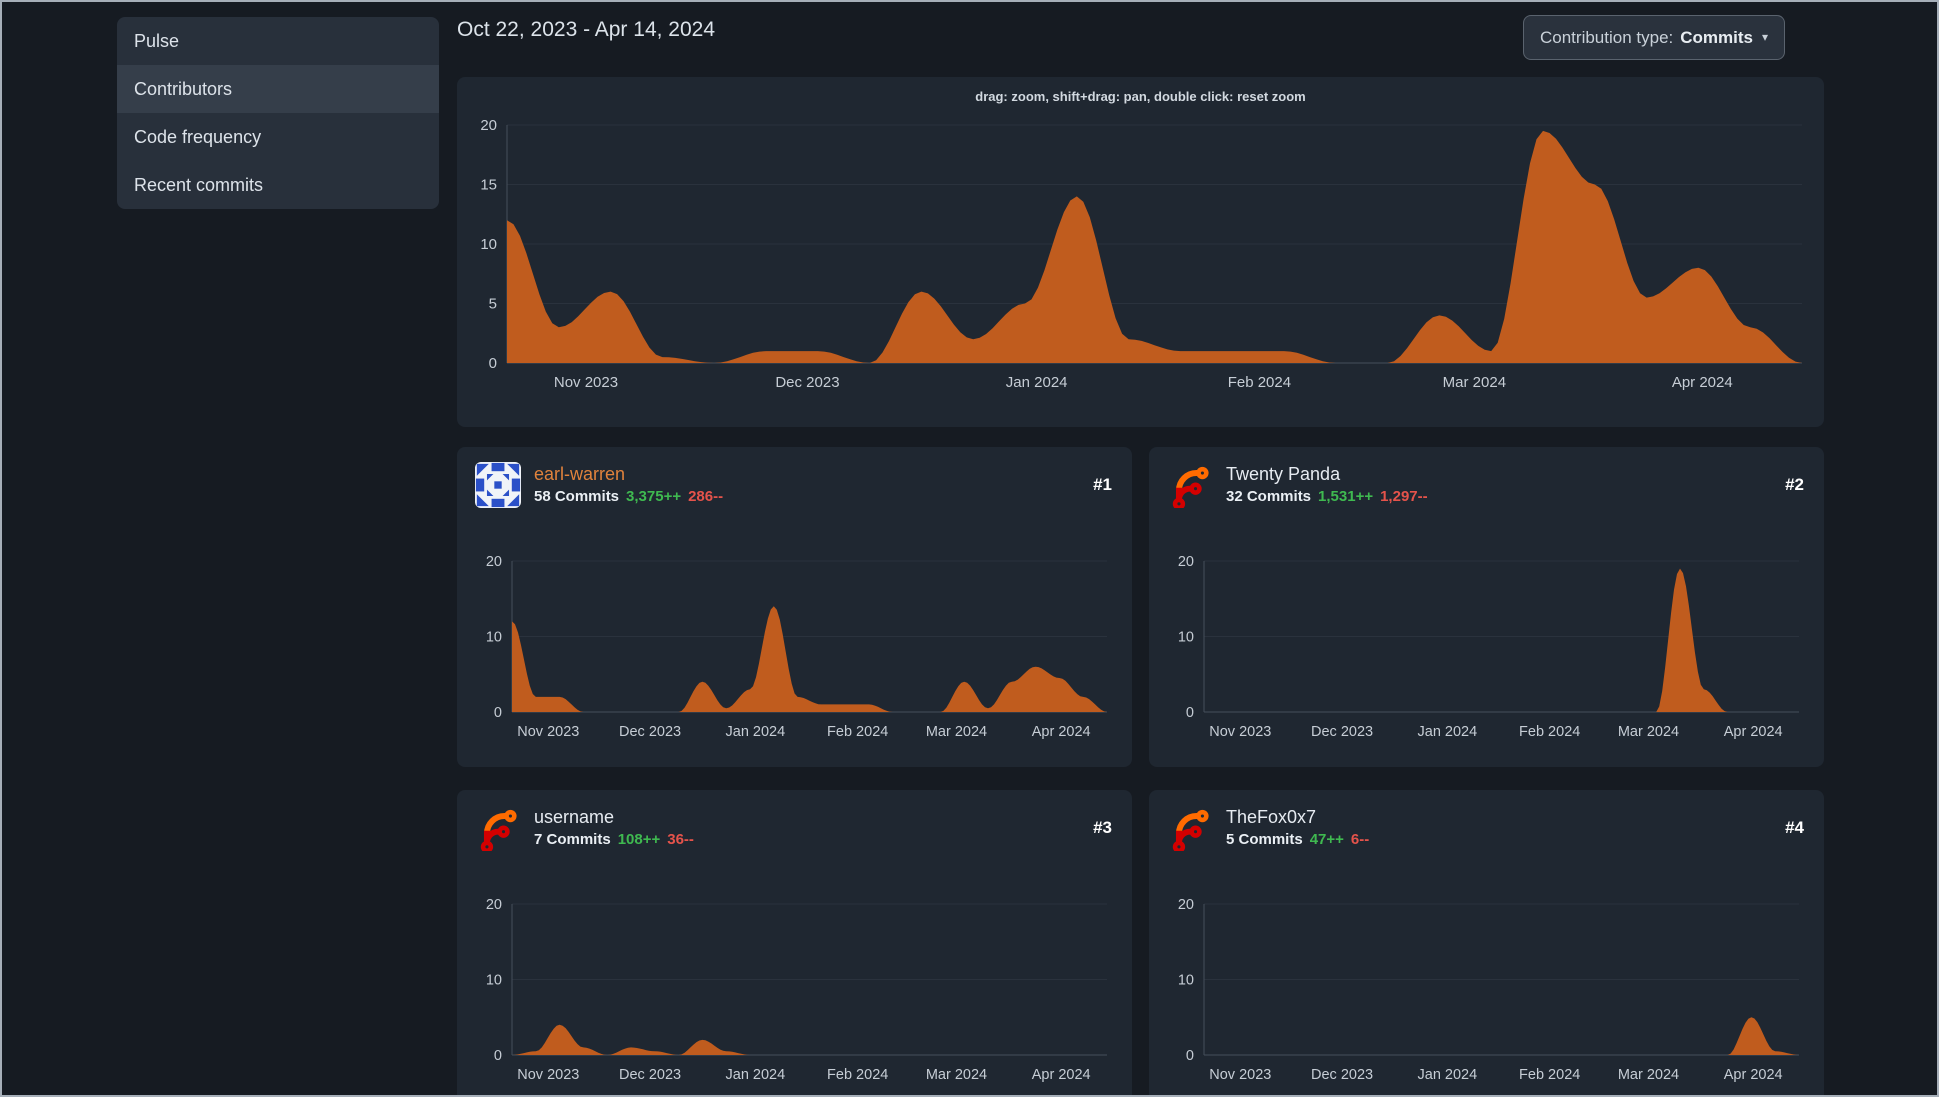  I want to click on contributor-stats: 32 Commits 1,531++ 1,297--, so click(1327, 496).